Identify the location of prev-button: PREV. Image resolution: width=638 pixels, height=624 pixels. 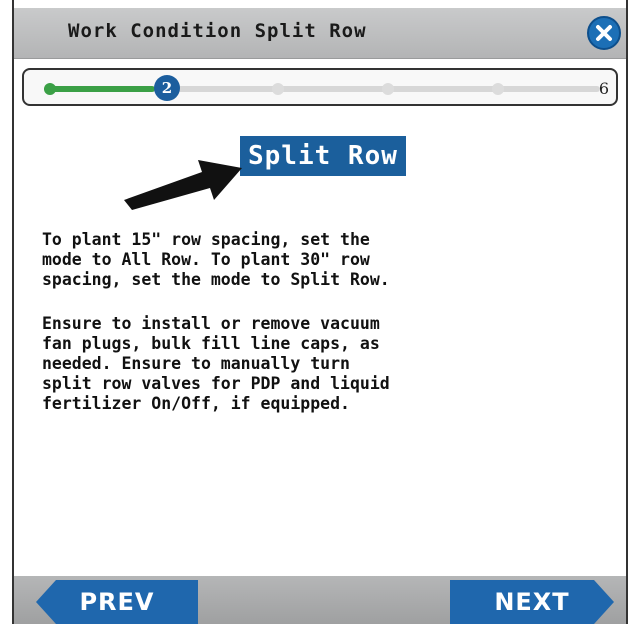
(117, 602).